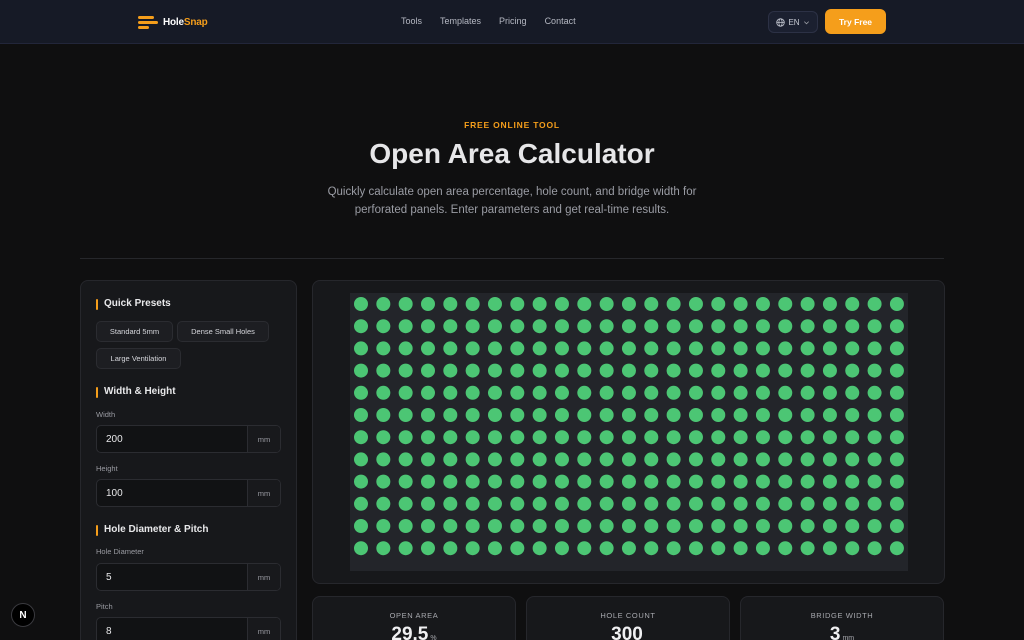 The width and height of the screenshot is (1024, 640). I want to click on width-label: Width, so click(106, 414).